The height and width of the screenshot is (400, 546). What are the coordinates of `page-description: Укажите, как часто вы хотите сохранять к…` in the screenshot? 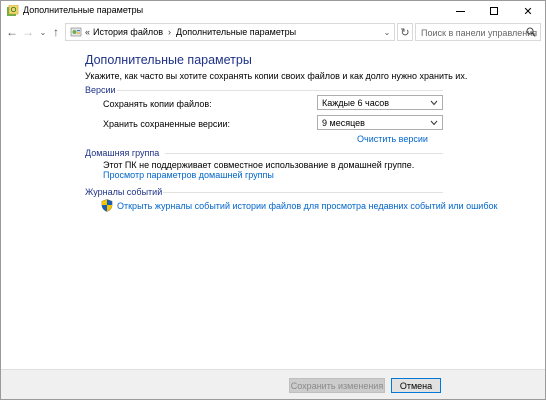 It's located at (276, 76).